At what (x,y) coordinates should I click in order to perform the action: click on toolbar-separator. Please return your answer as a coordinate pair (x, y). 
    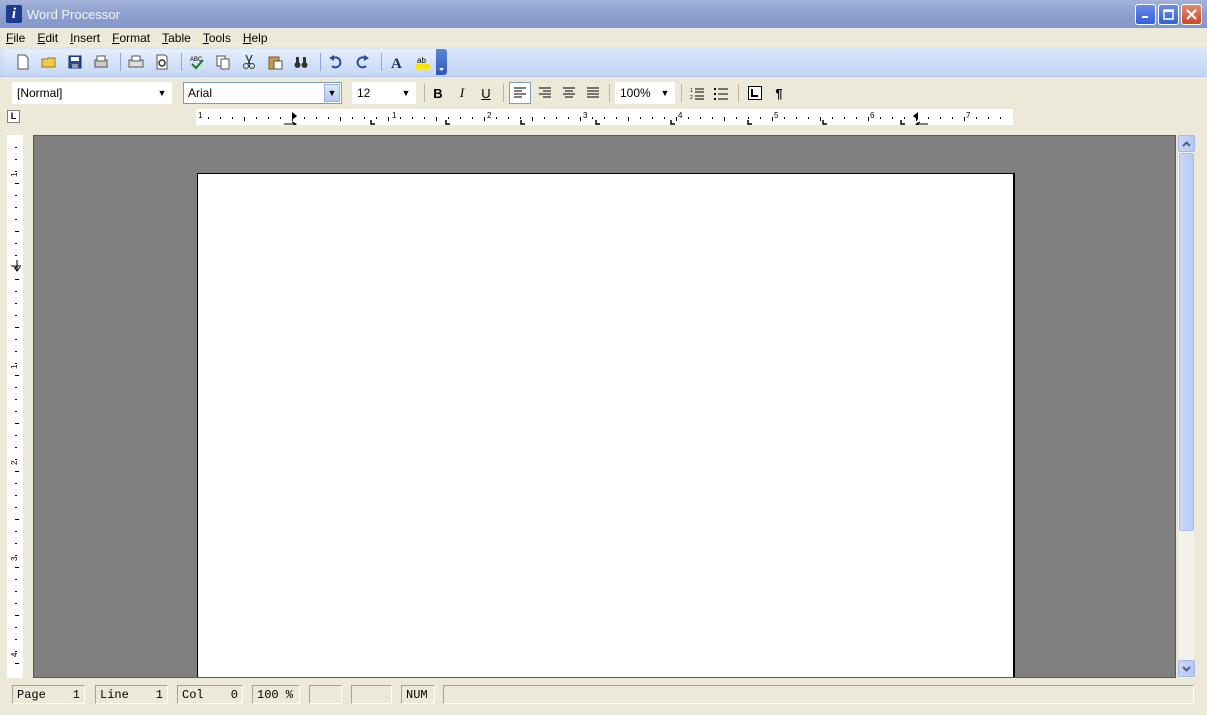
    Looking at the image, I should click on (609, 93).